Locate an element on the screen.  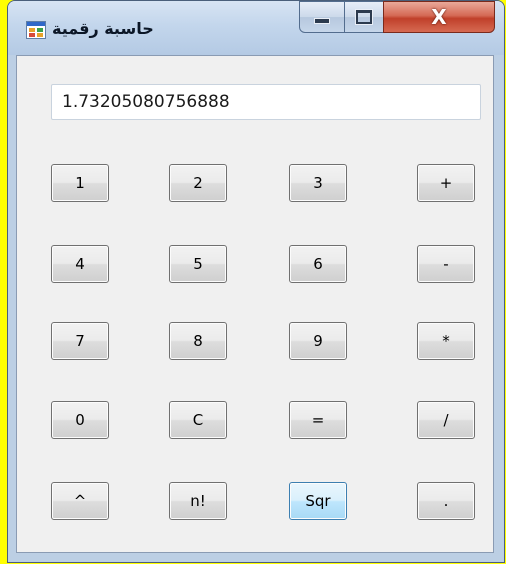
decimal-point-button: . is located at coordinates (446, 501).